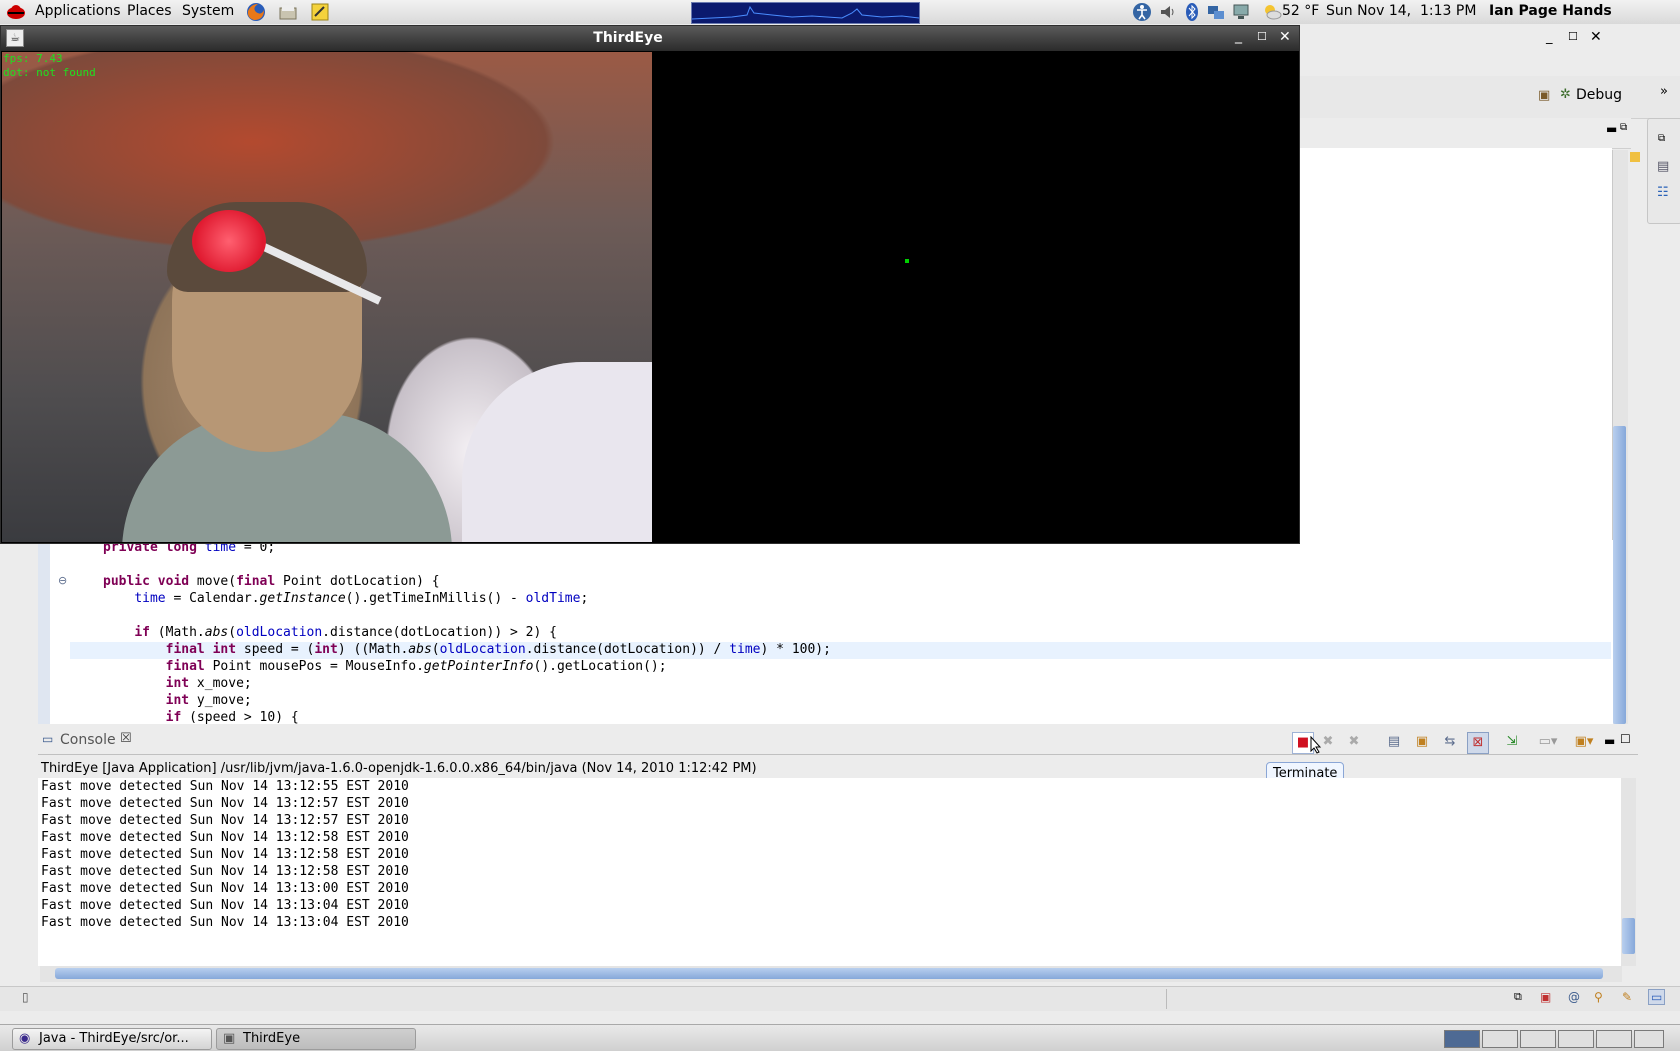 The image size is (1680, 1051). What do you see at coordinates (1455, 344) in the screenshot?
I see `editor-top-visible` at bounding box center [1455, 344].